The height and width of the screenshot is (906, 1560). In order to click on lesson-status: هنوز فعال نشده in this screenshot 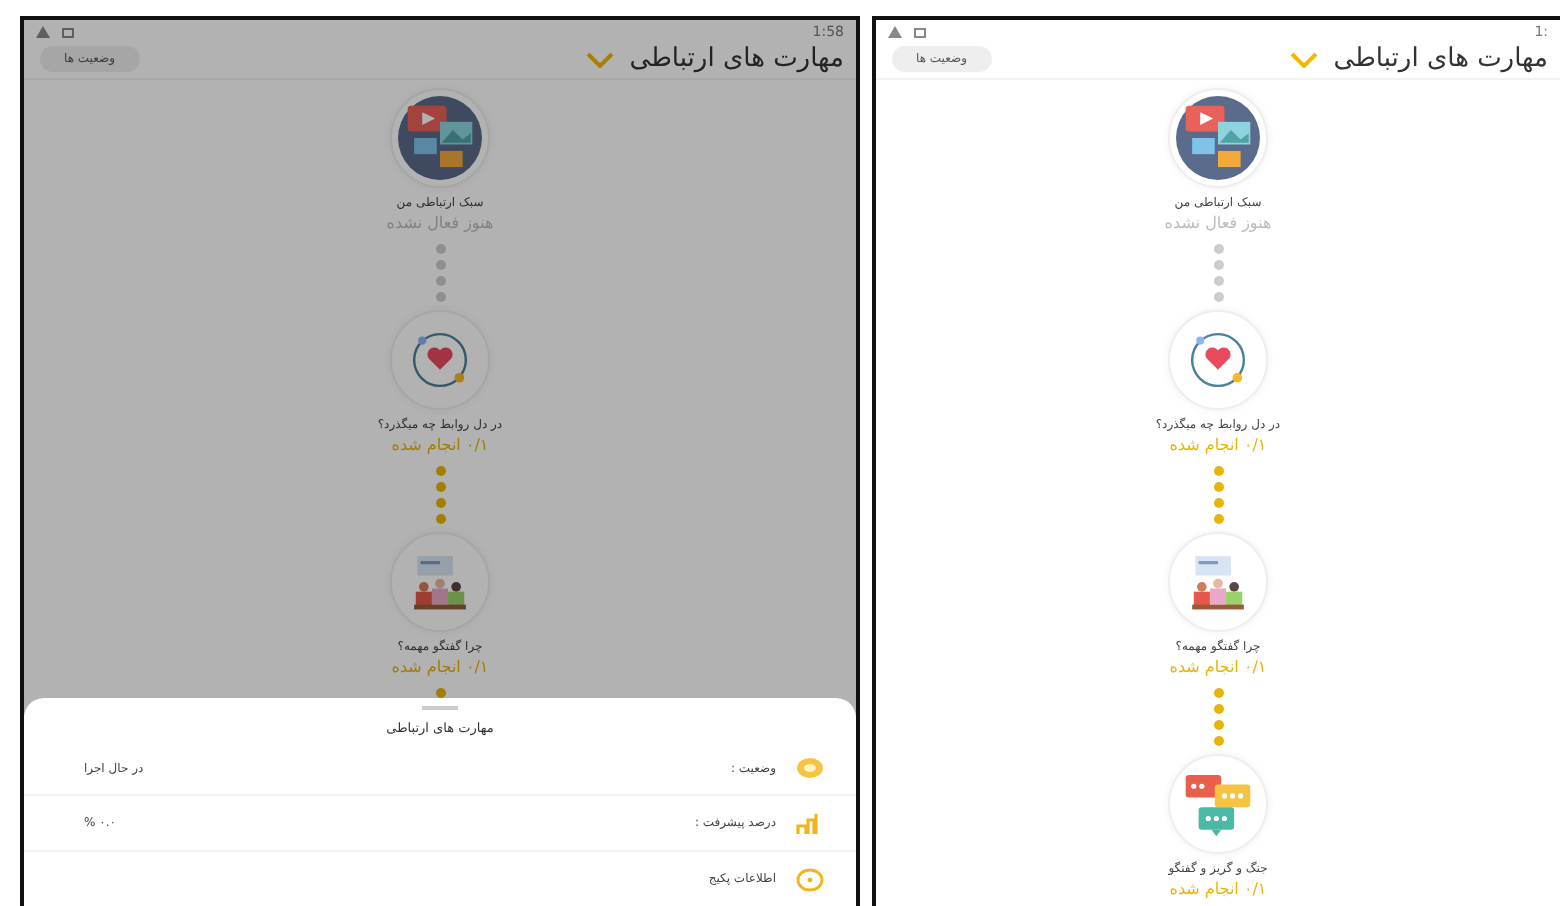, I will do `click(1218, 224)`.